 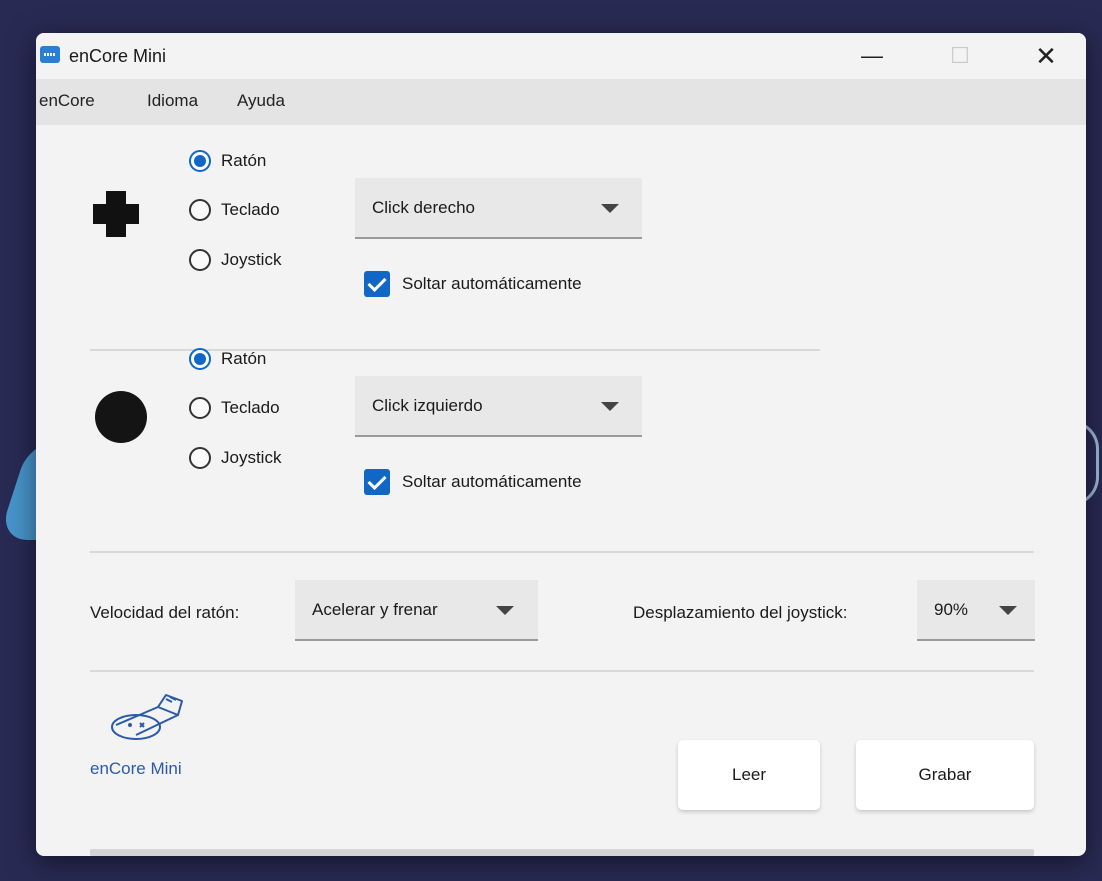 I want to click on window-title: enCore Mini, so click(x=118, y=56).